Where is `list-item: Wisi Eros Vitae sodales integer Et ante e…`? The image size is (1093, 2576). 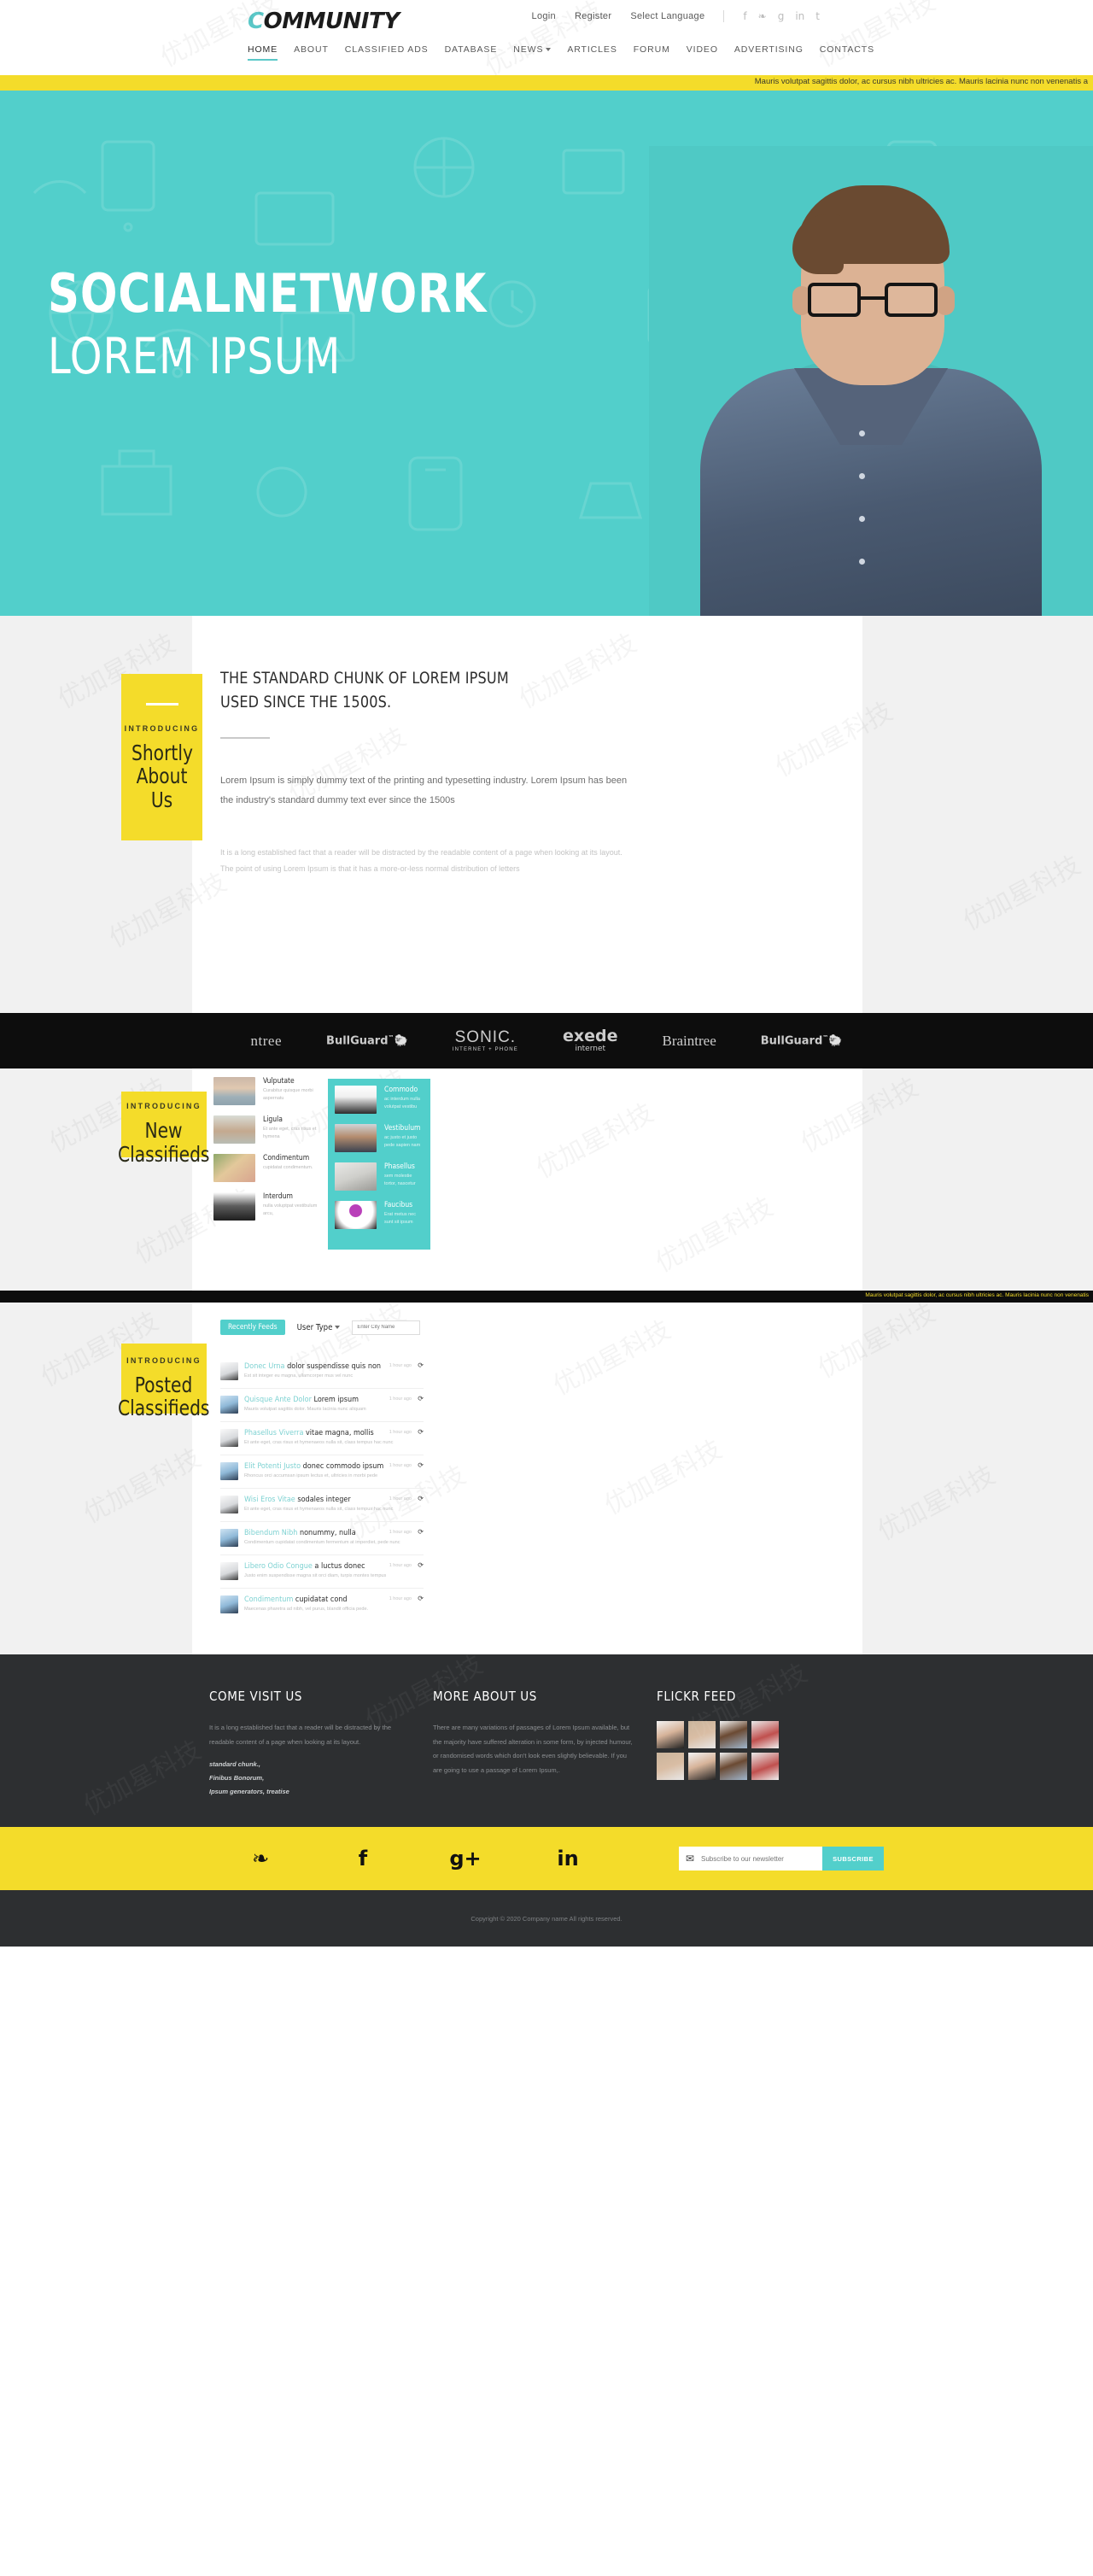 list-item: Wisi Eros Vitae sodales integer Et ante e… is located at coordinates (322, 1505).